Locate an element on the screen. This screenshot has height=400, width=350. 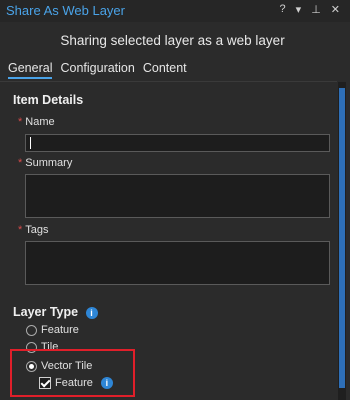
pane-subtitle: Sharing selected layer as a web layer is located at coordinates (172, 40).